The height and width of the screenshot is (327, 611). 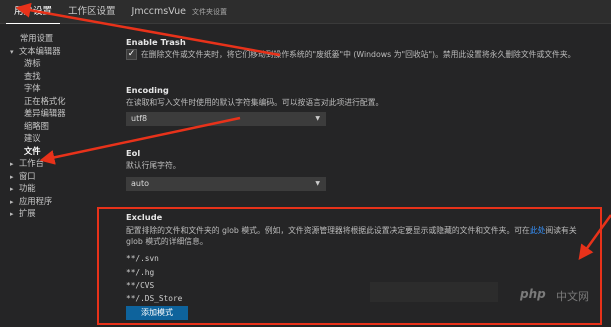 I want to click on sidebar-item-label: 文本编辑器, so click(x=40, y=50).